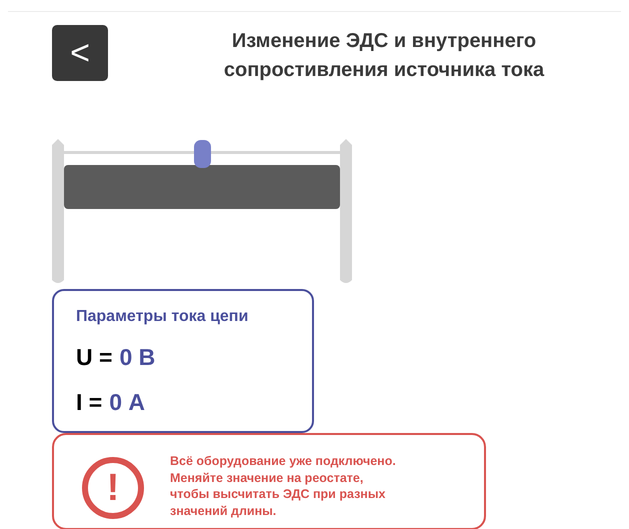 Image resolution: width=629 pixels, height=529 pixels. I want to click on warning-icon: !, so click(113, 488).